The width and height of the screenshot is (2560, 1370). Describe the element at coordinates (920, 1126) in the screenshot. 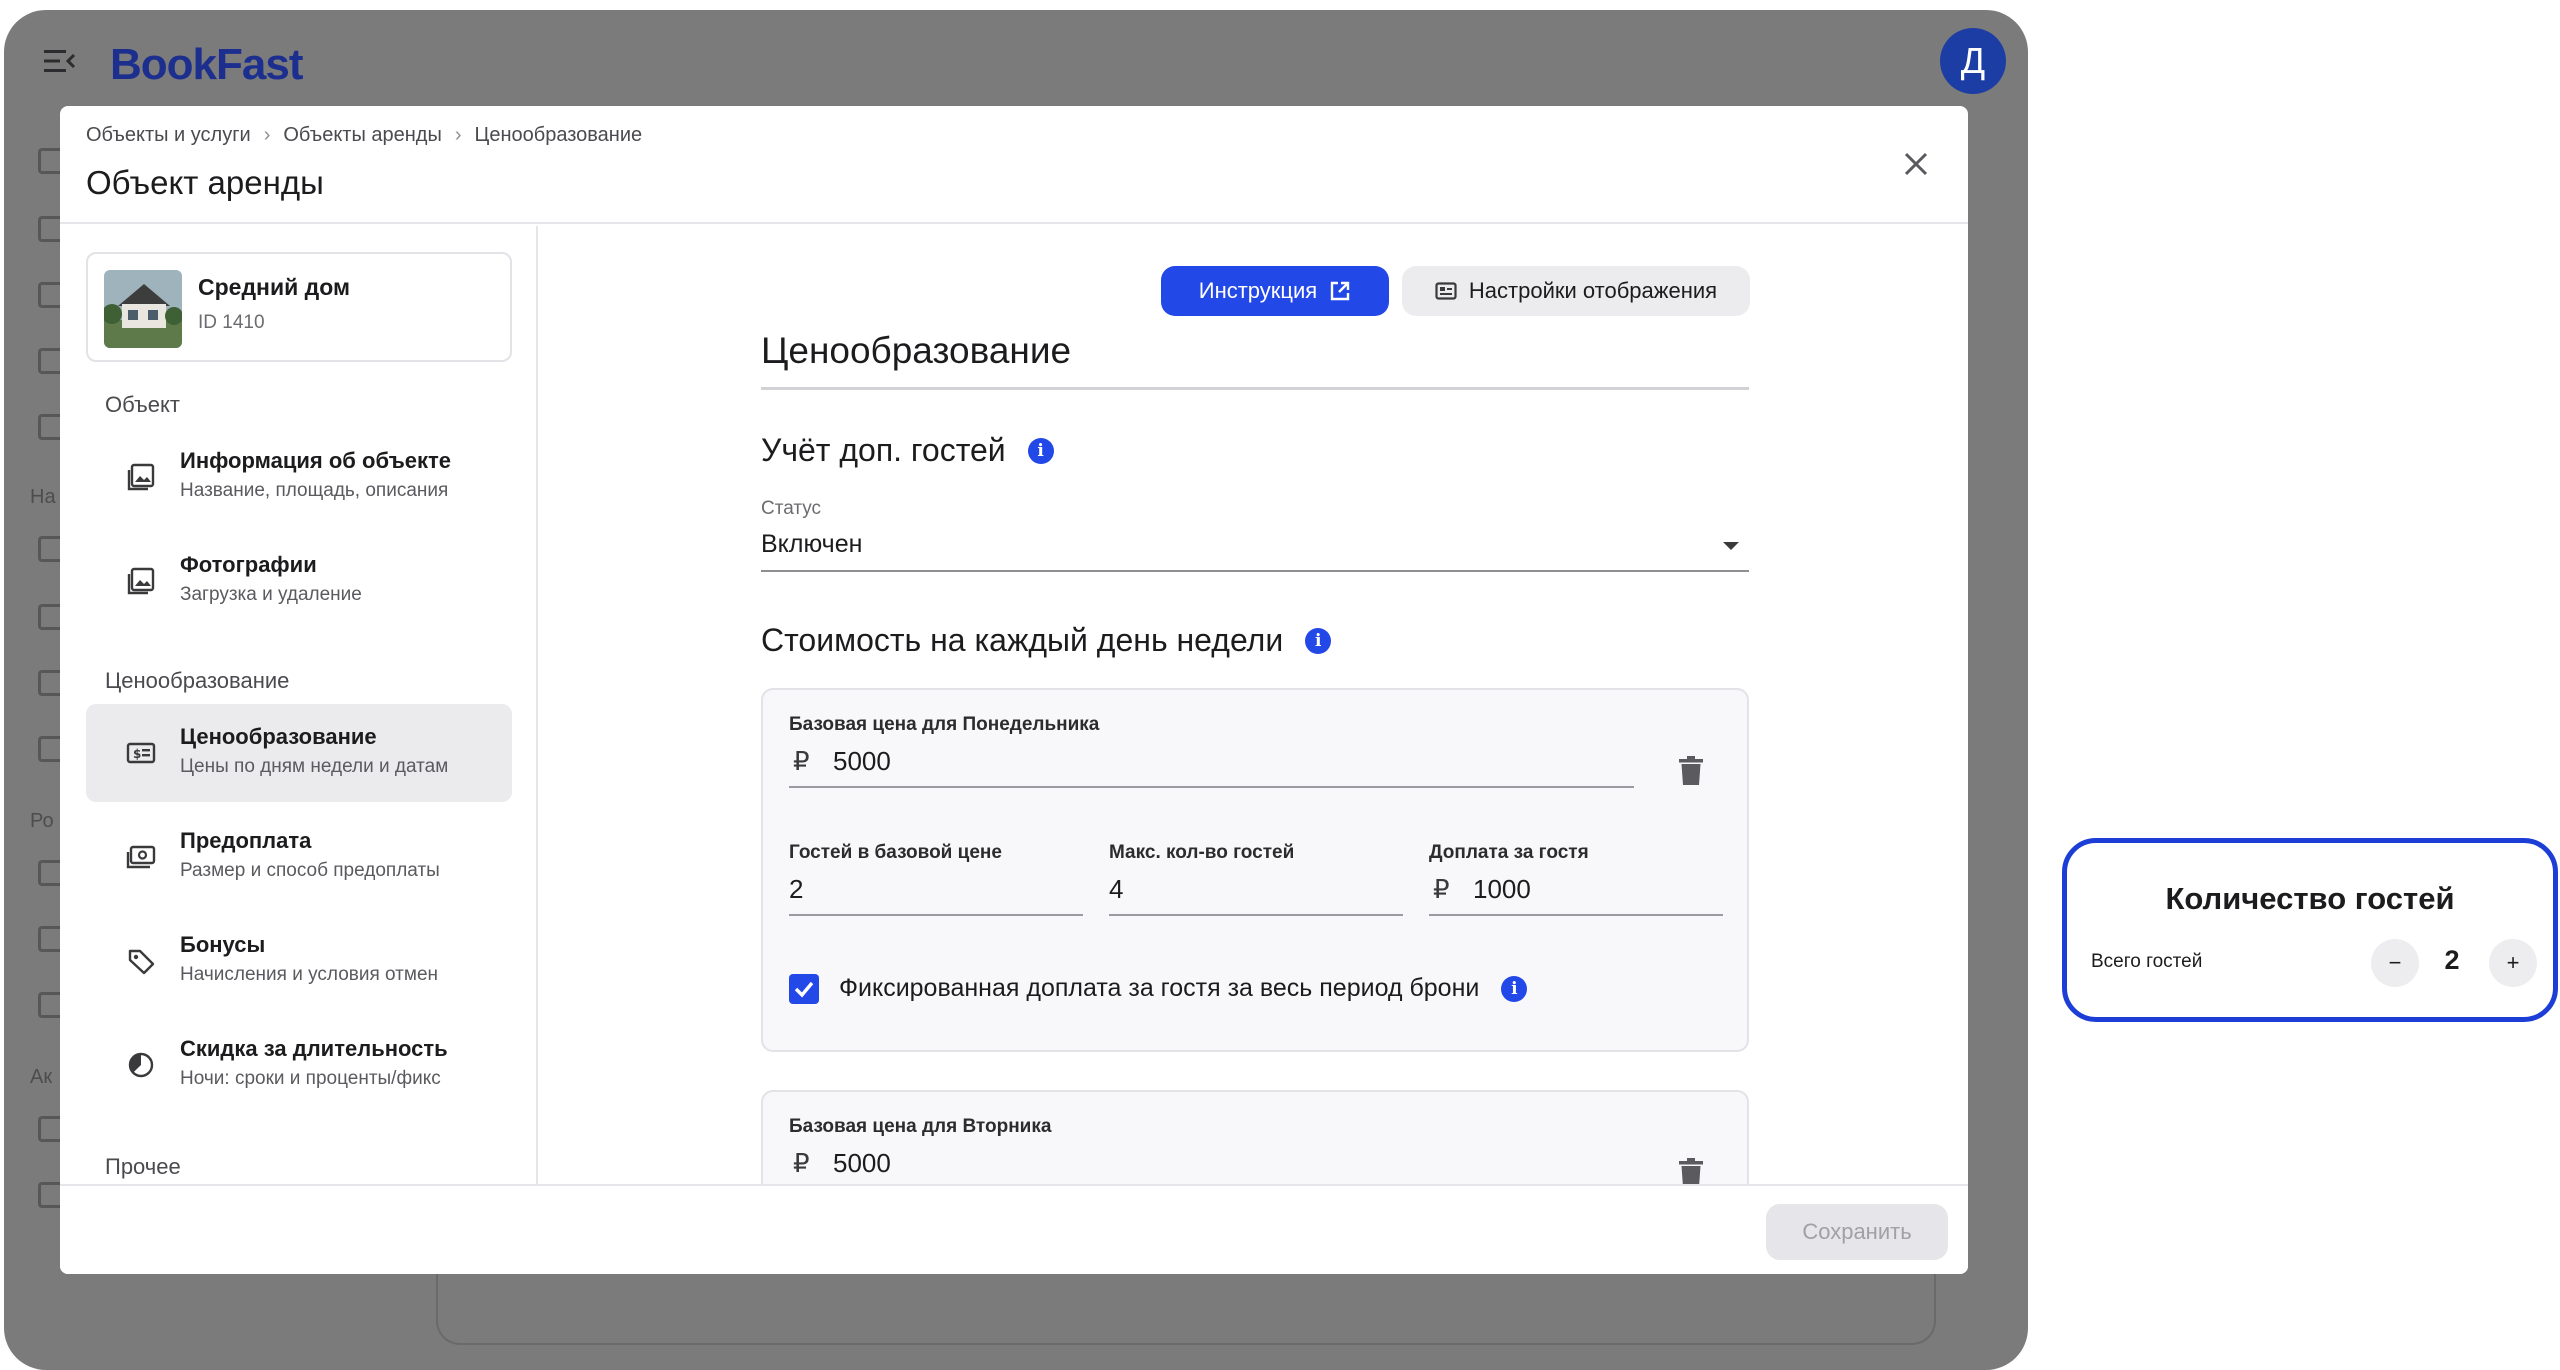

I see `tuesday-base-label: Базовая цена для Вторника` at that location.